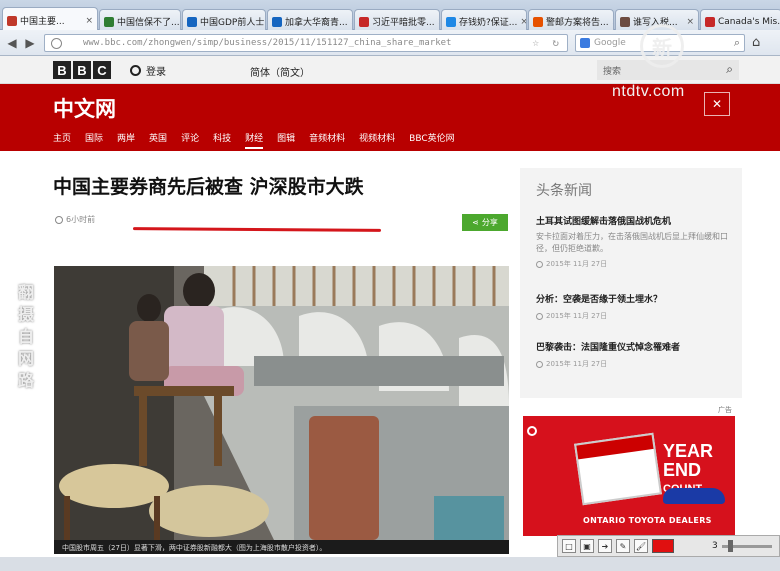 Image resolution: width=780 pixels, height=571 pixels. Describe the element at coordinates (725, 410) in the screenshot. I see `ad-label: 广告` at that location.